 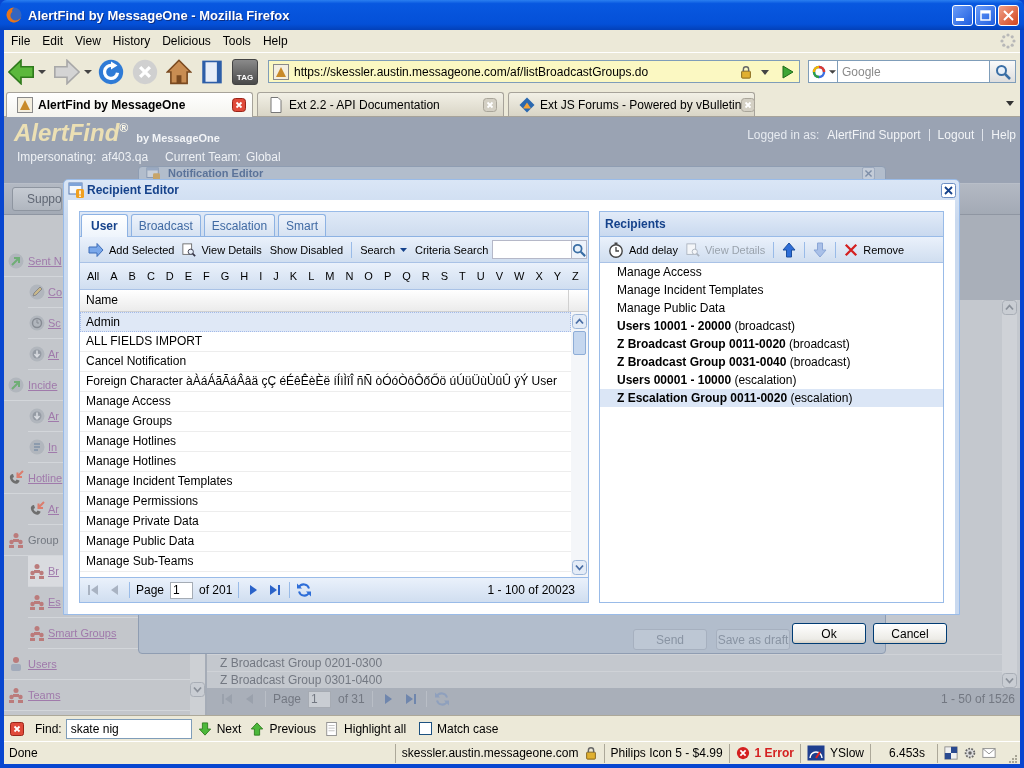 What do you see at coordinates (275, 41) in the screenshot?
I see `menu-item: Help` at bounding box center [275, 41].